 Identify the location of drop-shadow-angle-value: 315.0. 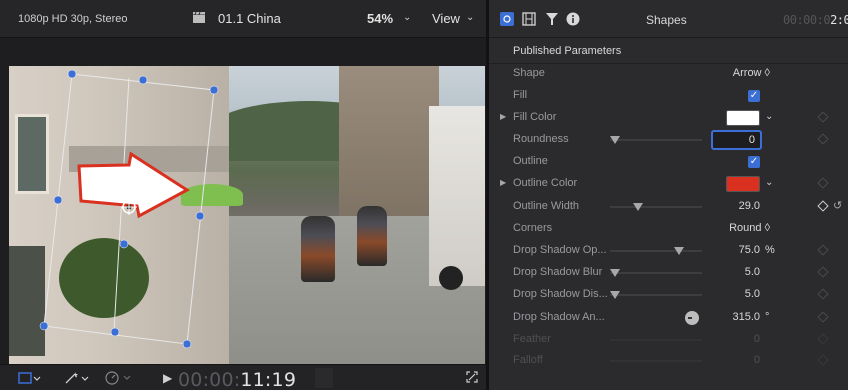
(746, 317).